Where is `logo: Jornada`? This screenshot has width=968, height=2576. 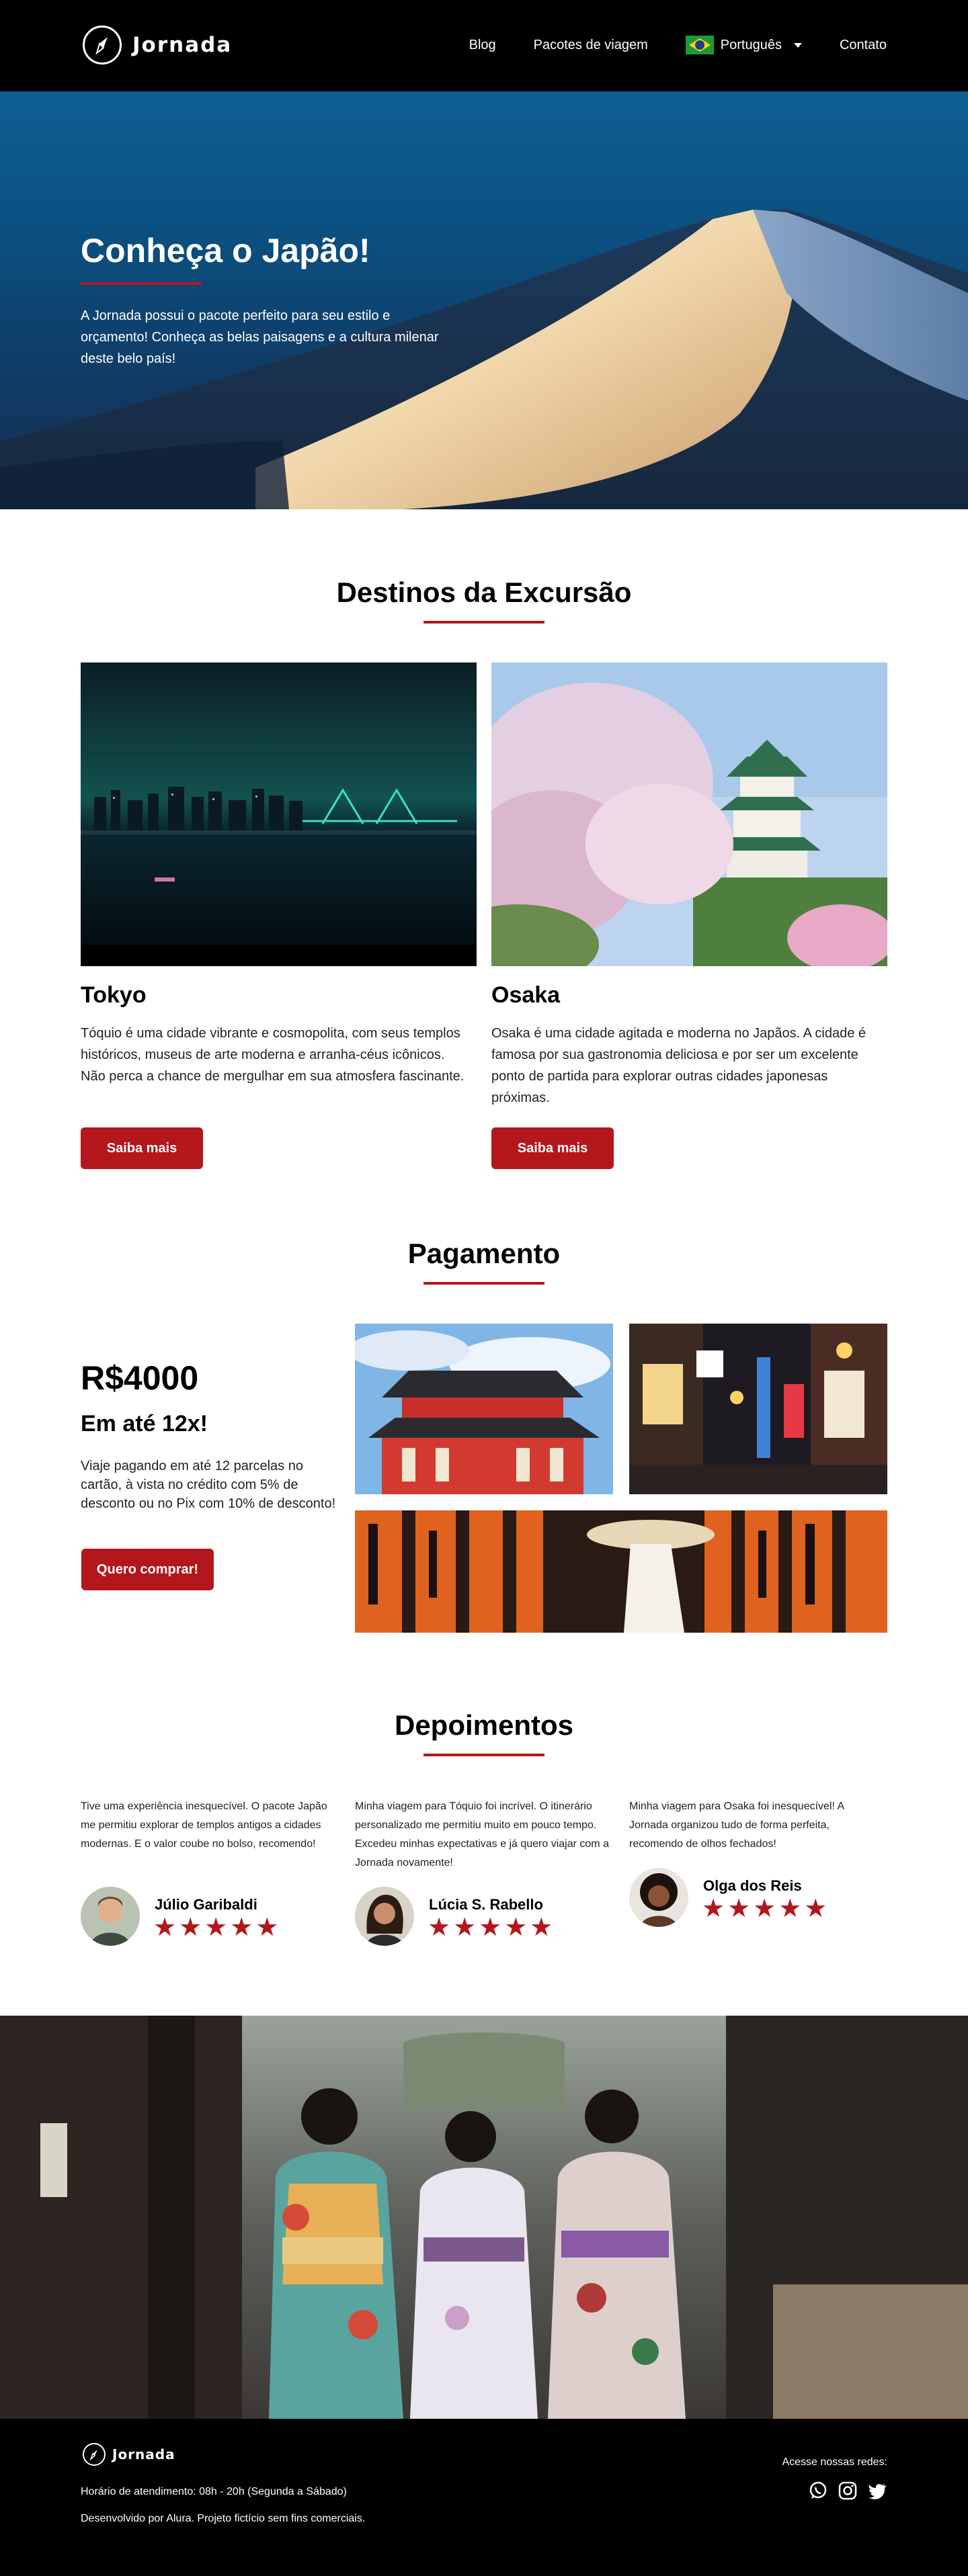 logo: Jornada is located at coordinates (157, 45).